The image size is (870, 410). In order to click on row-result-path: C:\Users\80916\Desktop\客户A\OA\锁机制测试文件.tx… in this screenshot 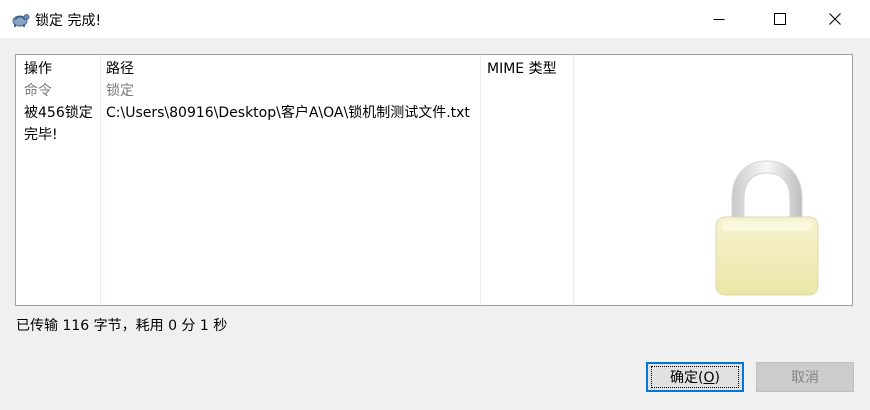, I will do `click(288, 113)`.